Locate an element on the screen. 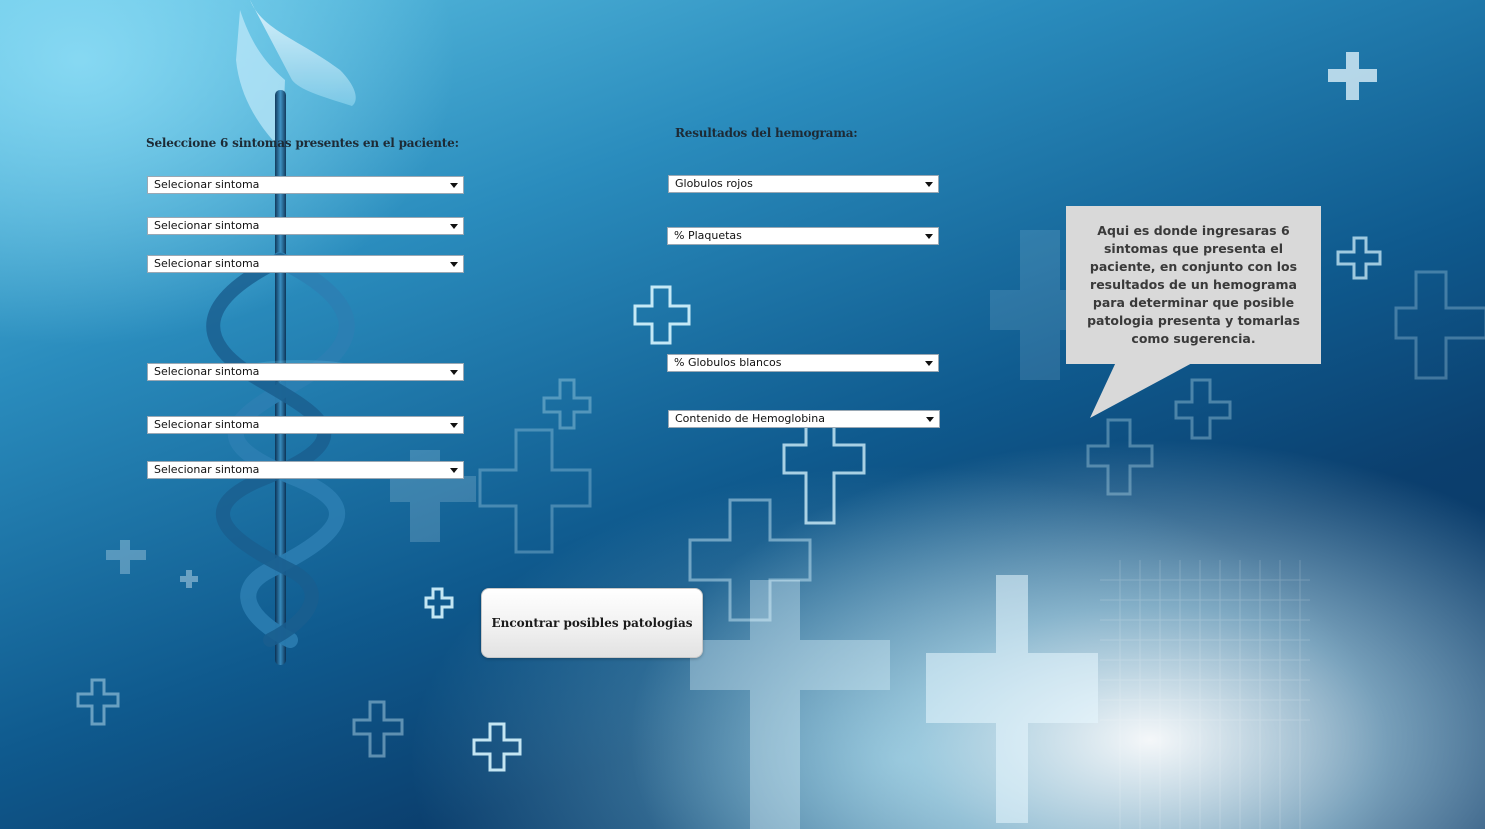  find-pathologies-button: Encontrar posibles patologias is located at coordinates (592, 623).